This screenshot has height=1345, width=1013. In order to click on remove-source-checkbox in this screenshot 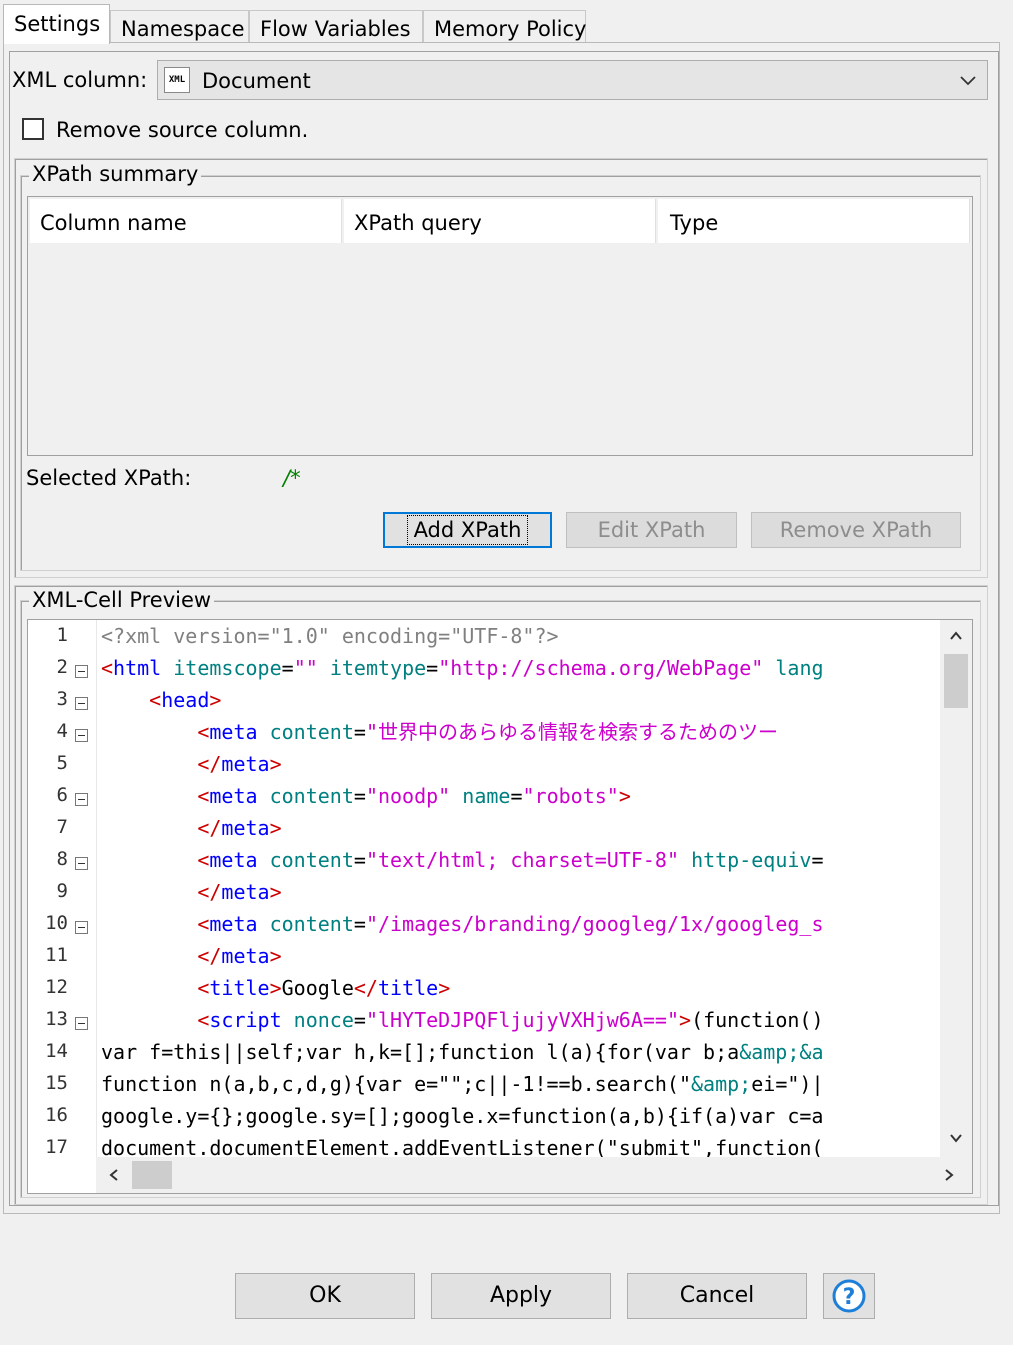, I will do `click(33, 129)`.